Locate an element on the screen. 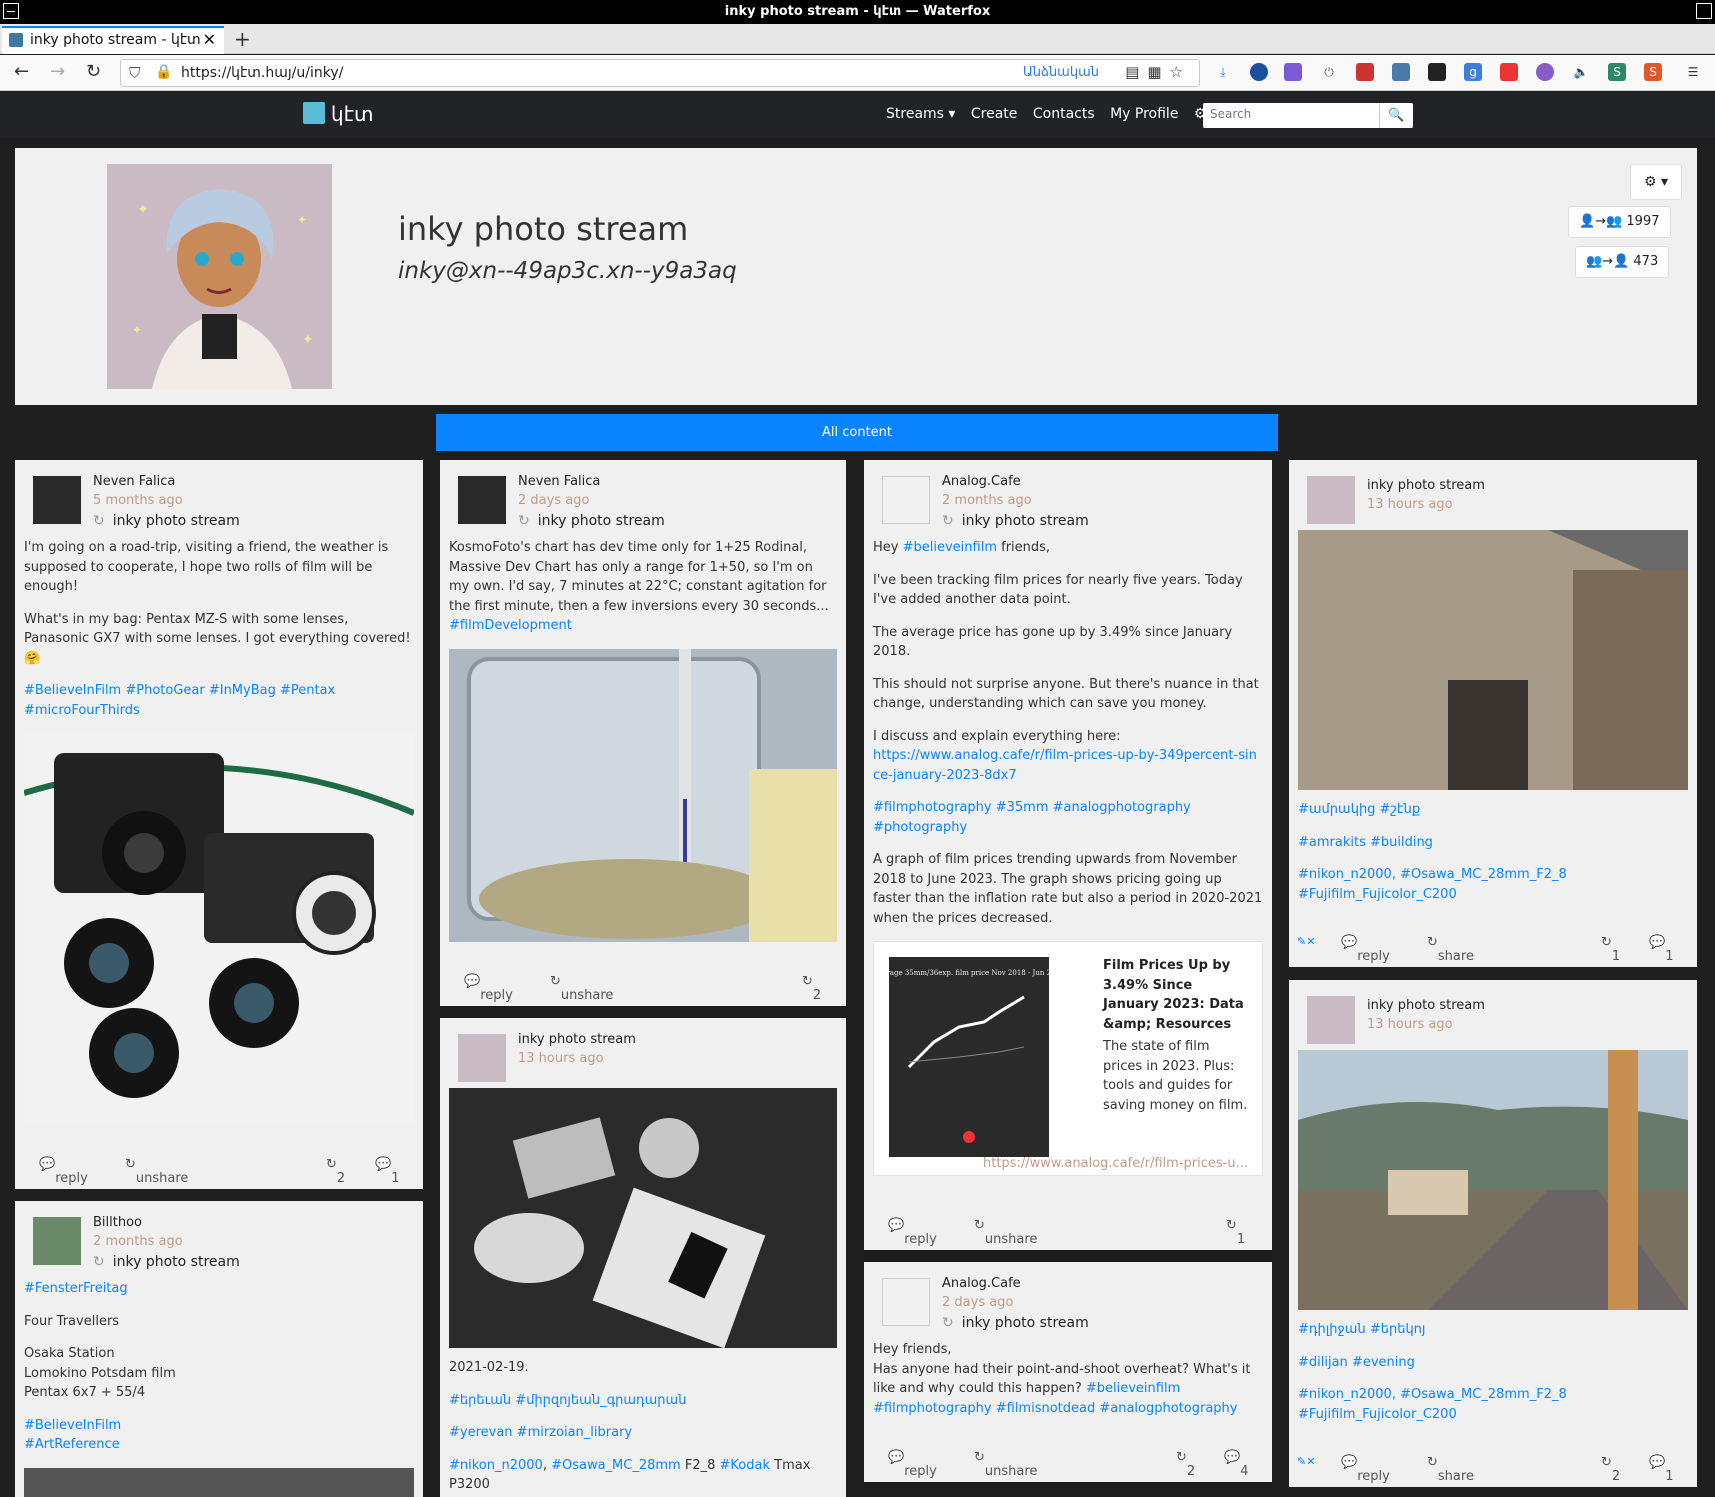 The height and width of the screenshot is (1497, 1715). post-author: Billthoo is located at coordinates (117, 1222).